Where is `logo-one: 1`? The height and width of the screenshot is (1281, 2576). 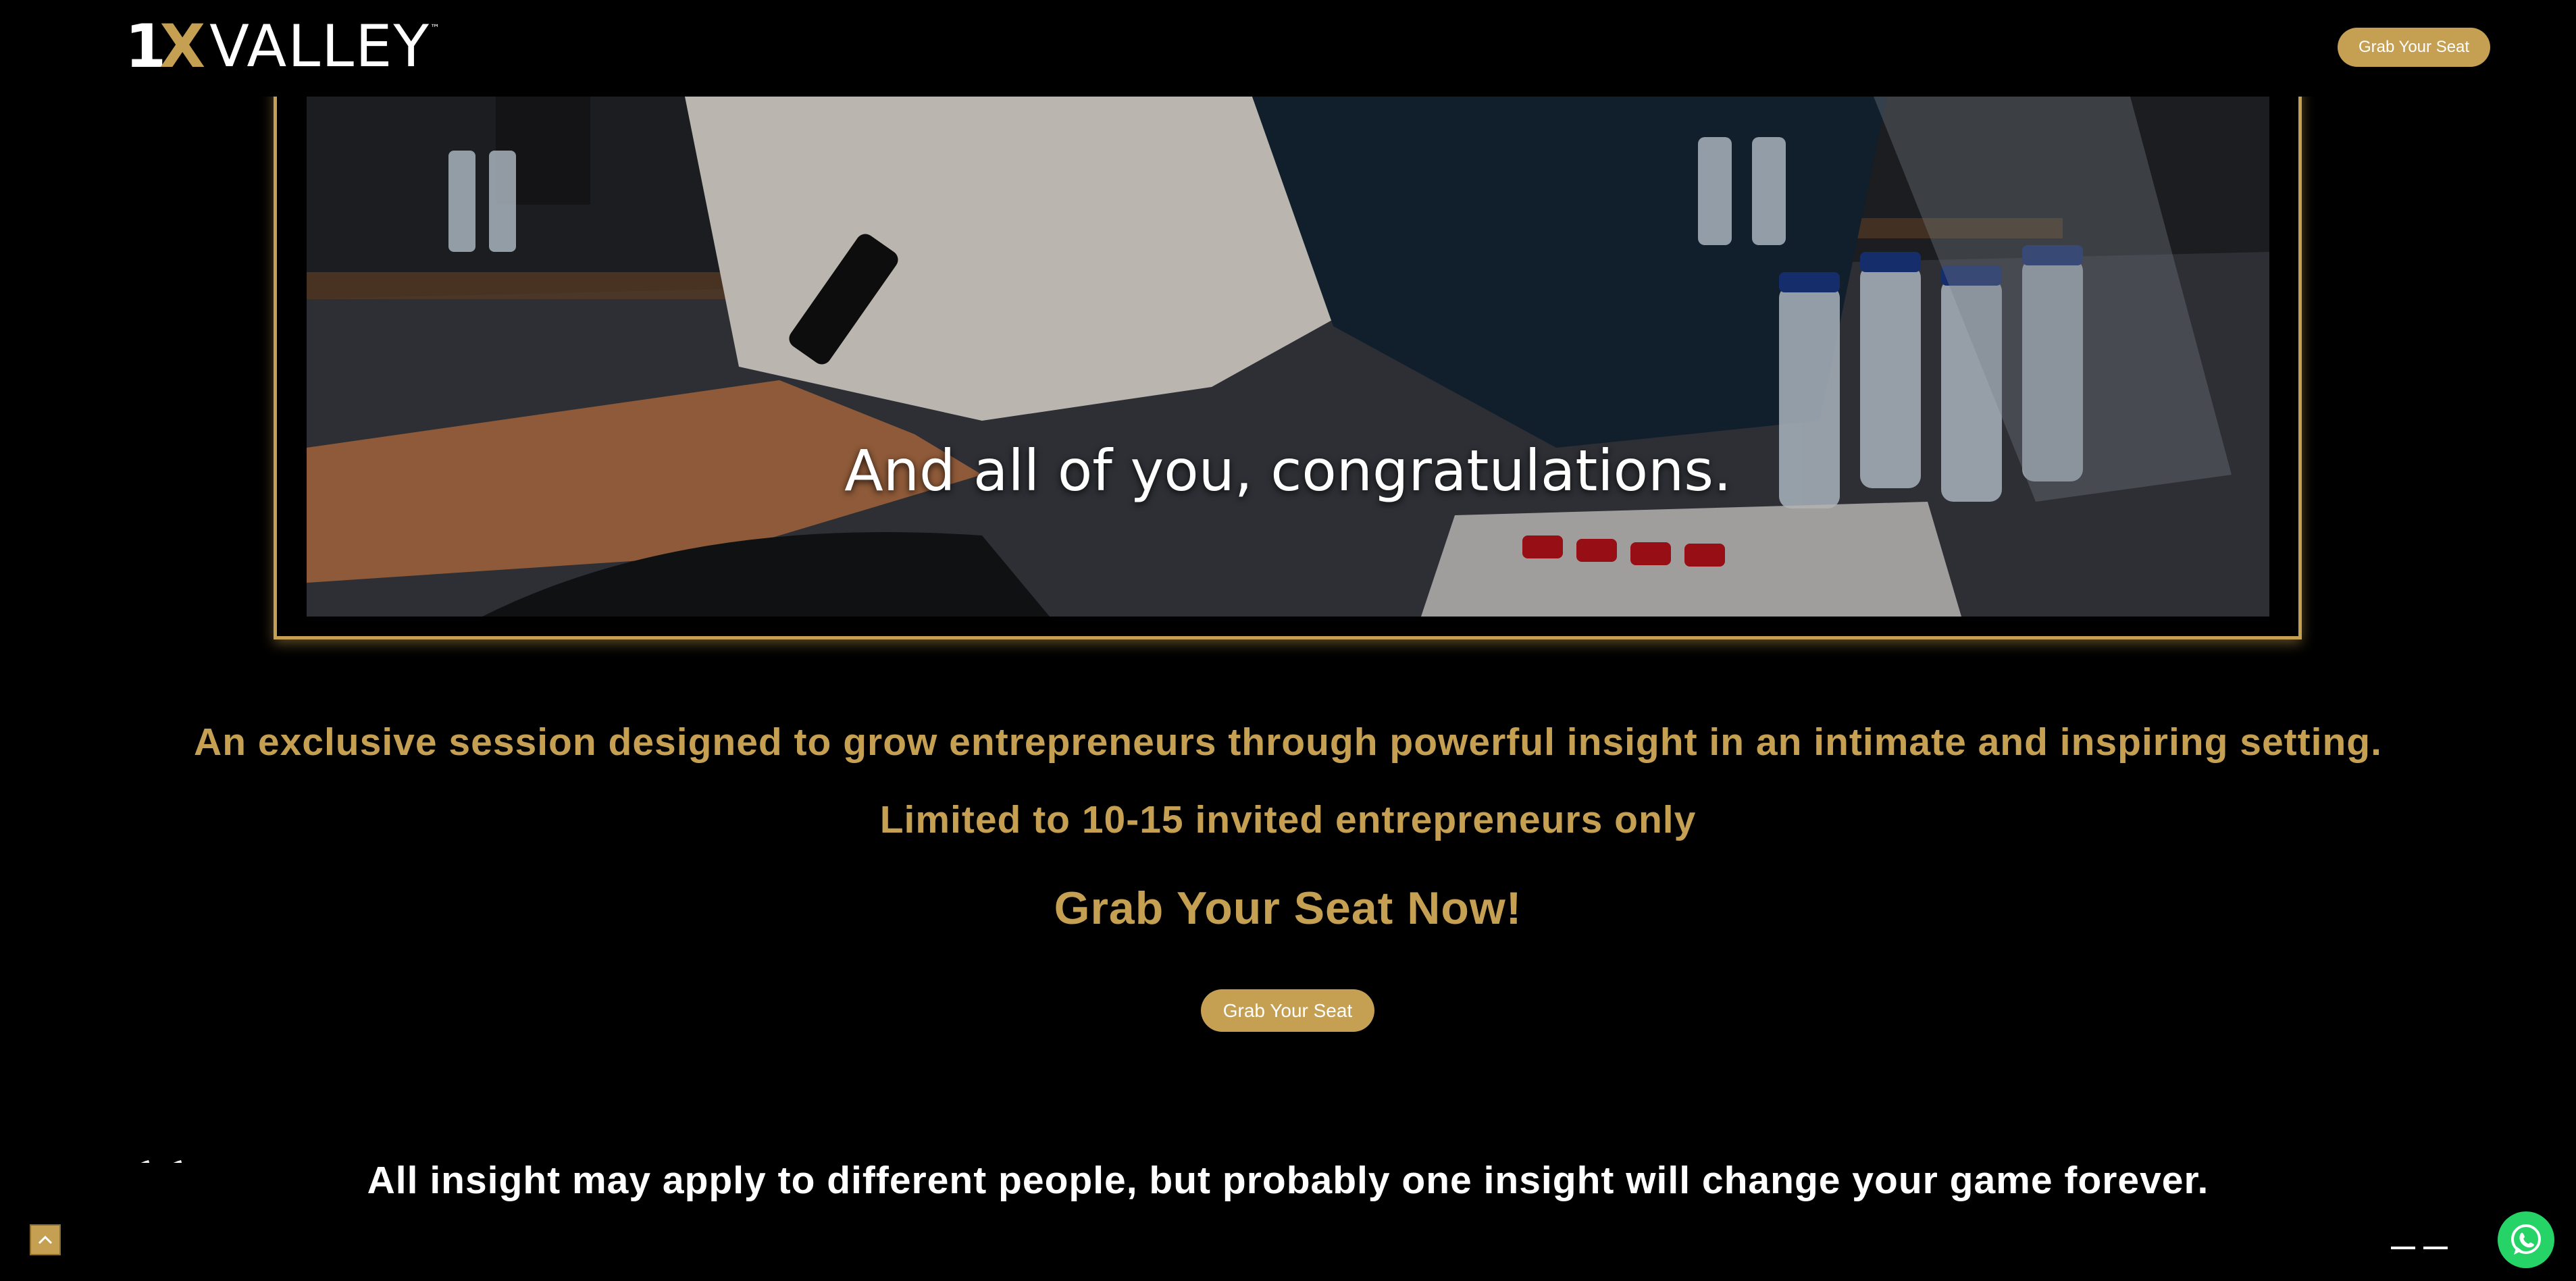
logo-one: 1 is located at coordinates (145, 46).